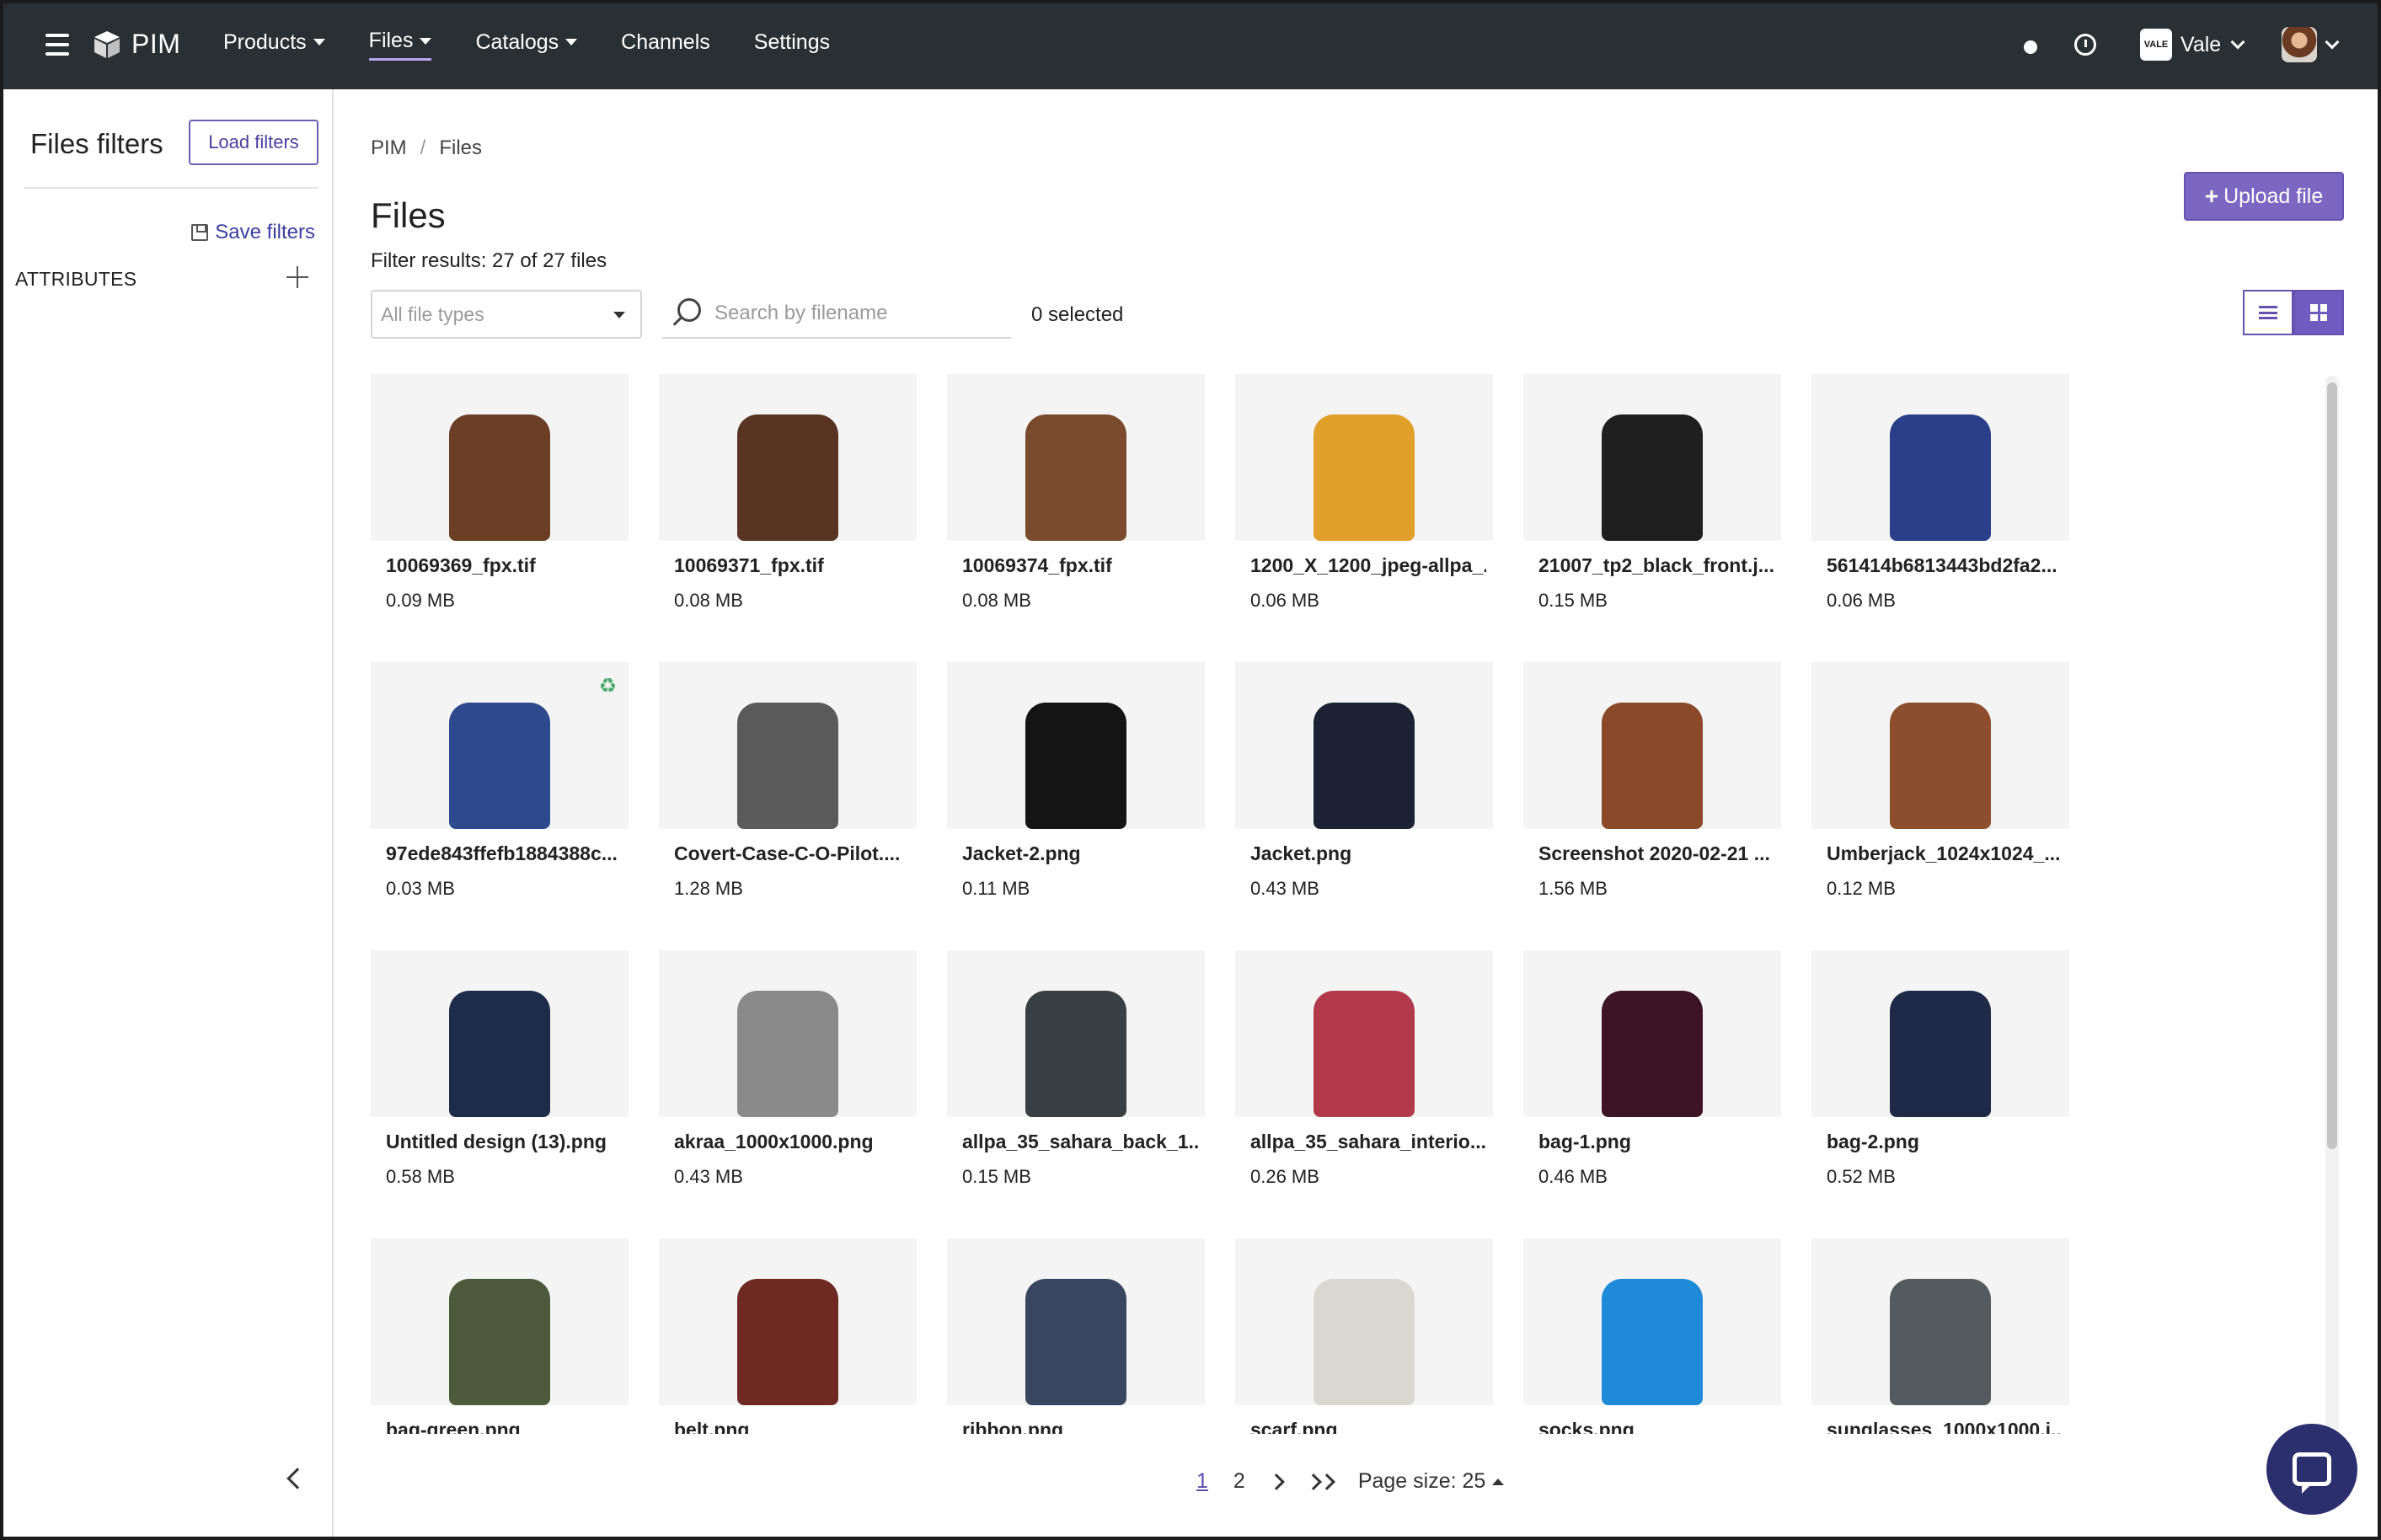 Image resolution: width=2381 pixels, height=1540 pixels. I want to click on brand: PIM, so click(136, 45).